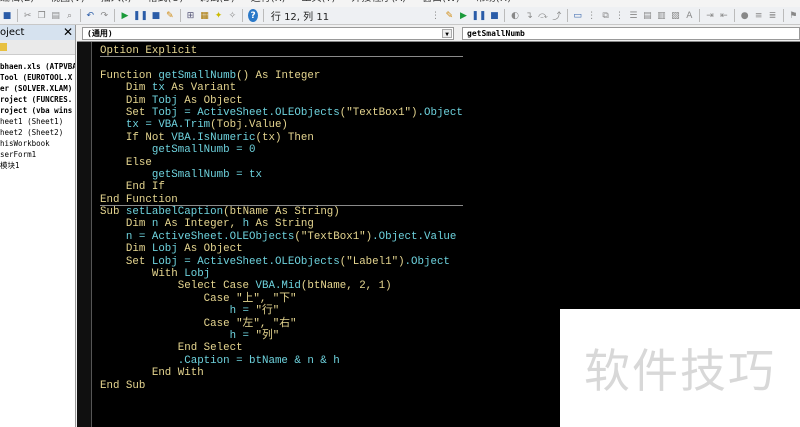  What do you see at coordinates (606, 15) in the screenshot?
I see `align-icon: ⧉` at bounding box center [606, 15].